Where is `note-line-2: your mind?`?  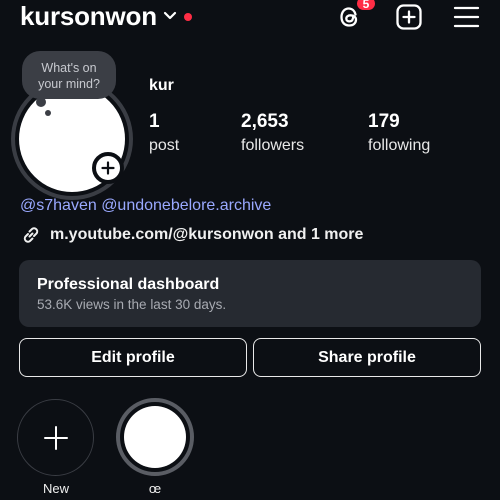 note-line-2: your mind? is located at coordinates (69, 84).